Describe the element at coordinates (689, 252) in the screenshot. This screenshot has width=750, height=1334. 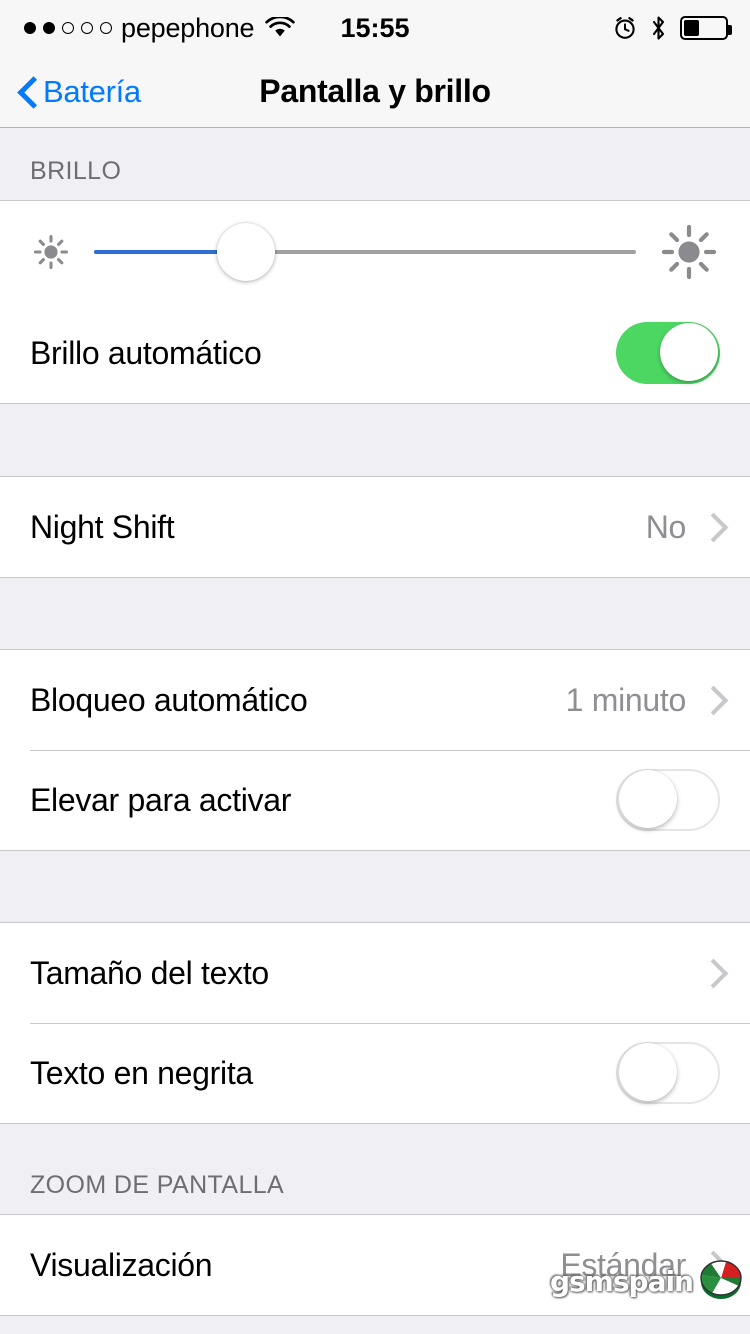
I see `sun-large-icon` at that location.